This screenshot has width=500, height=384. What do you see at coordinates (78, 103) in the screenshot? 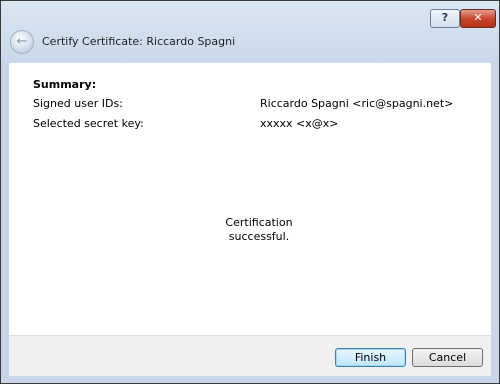
I see `signed-user-ids-label: Signed user IDs:` at bounding box center [78, 103].